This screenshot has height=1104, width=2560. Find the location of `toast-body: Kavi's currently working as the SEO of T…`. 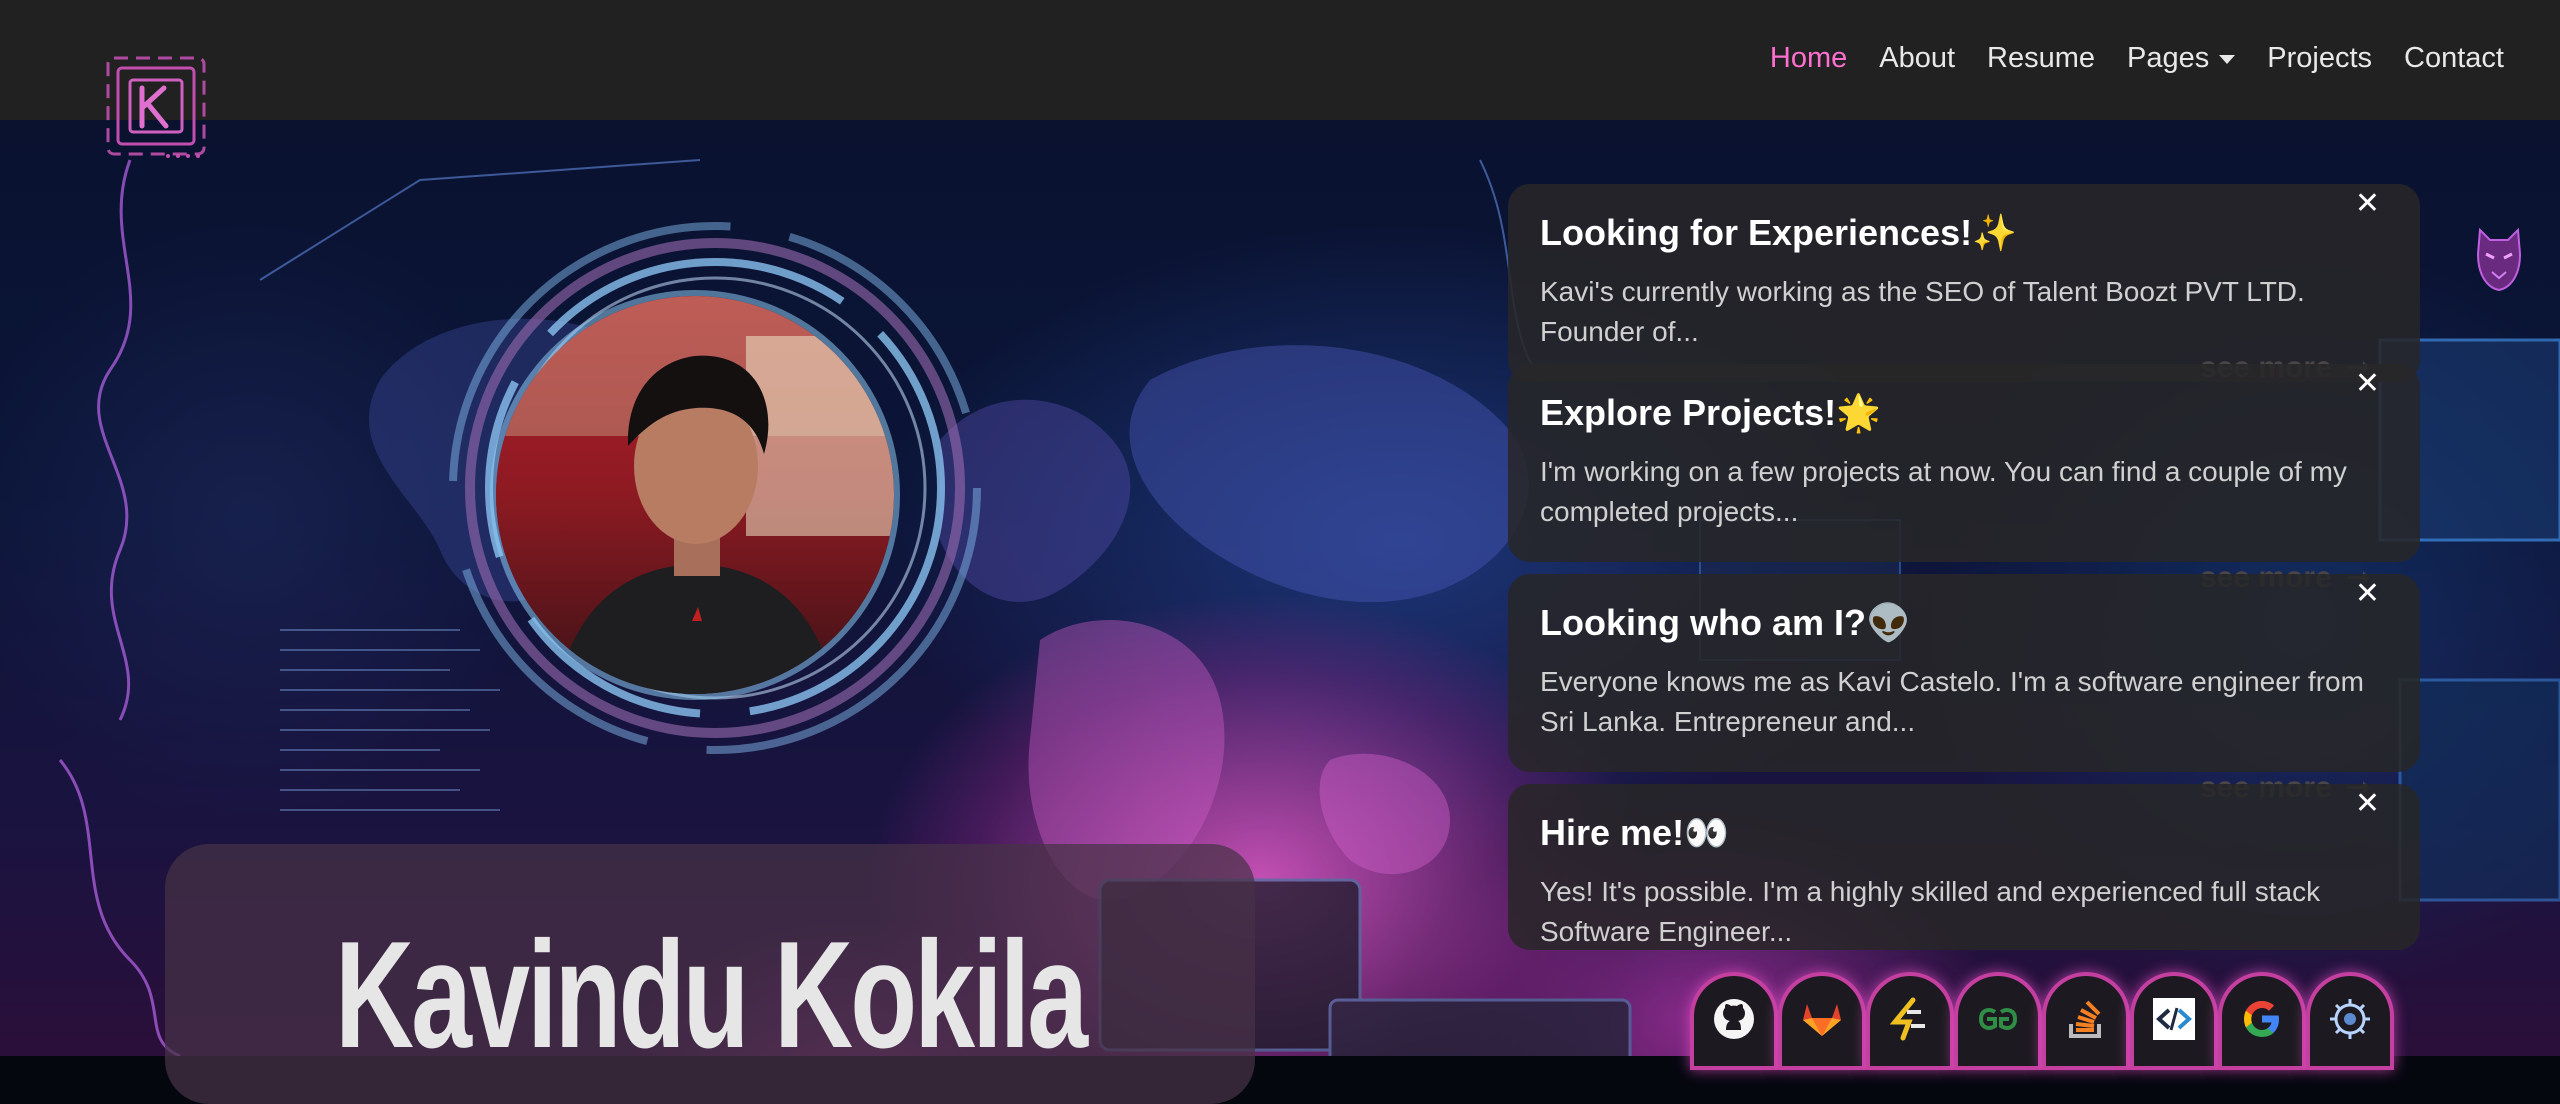

toast-body: Kavi's currently working as the SEO of T… is located at coordinates (1922, 311).